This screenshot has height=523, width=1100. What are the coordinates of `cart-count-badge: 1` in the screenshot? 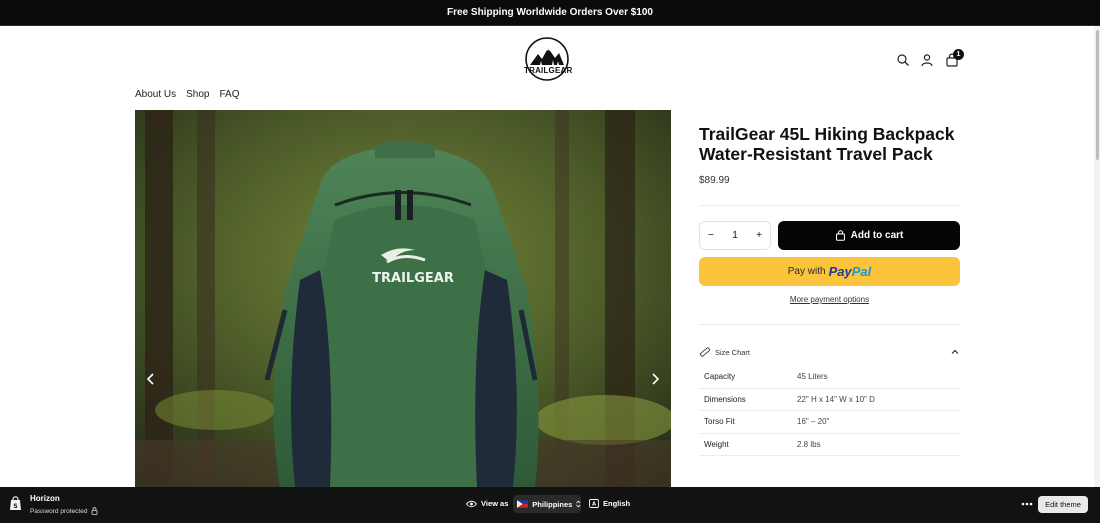 It's located at (958, 54).